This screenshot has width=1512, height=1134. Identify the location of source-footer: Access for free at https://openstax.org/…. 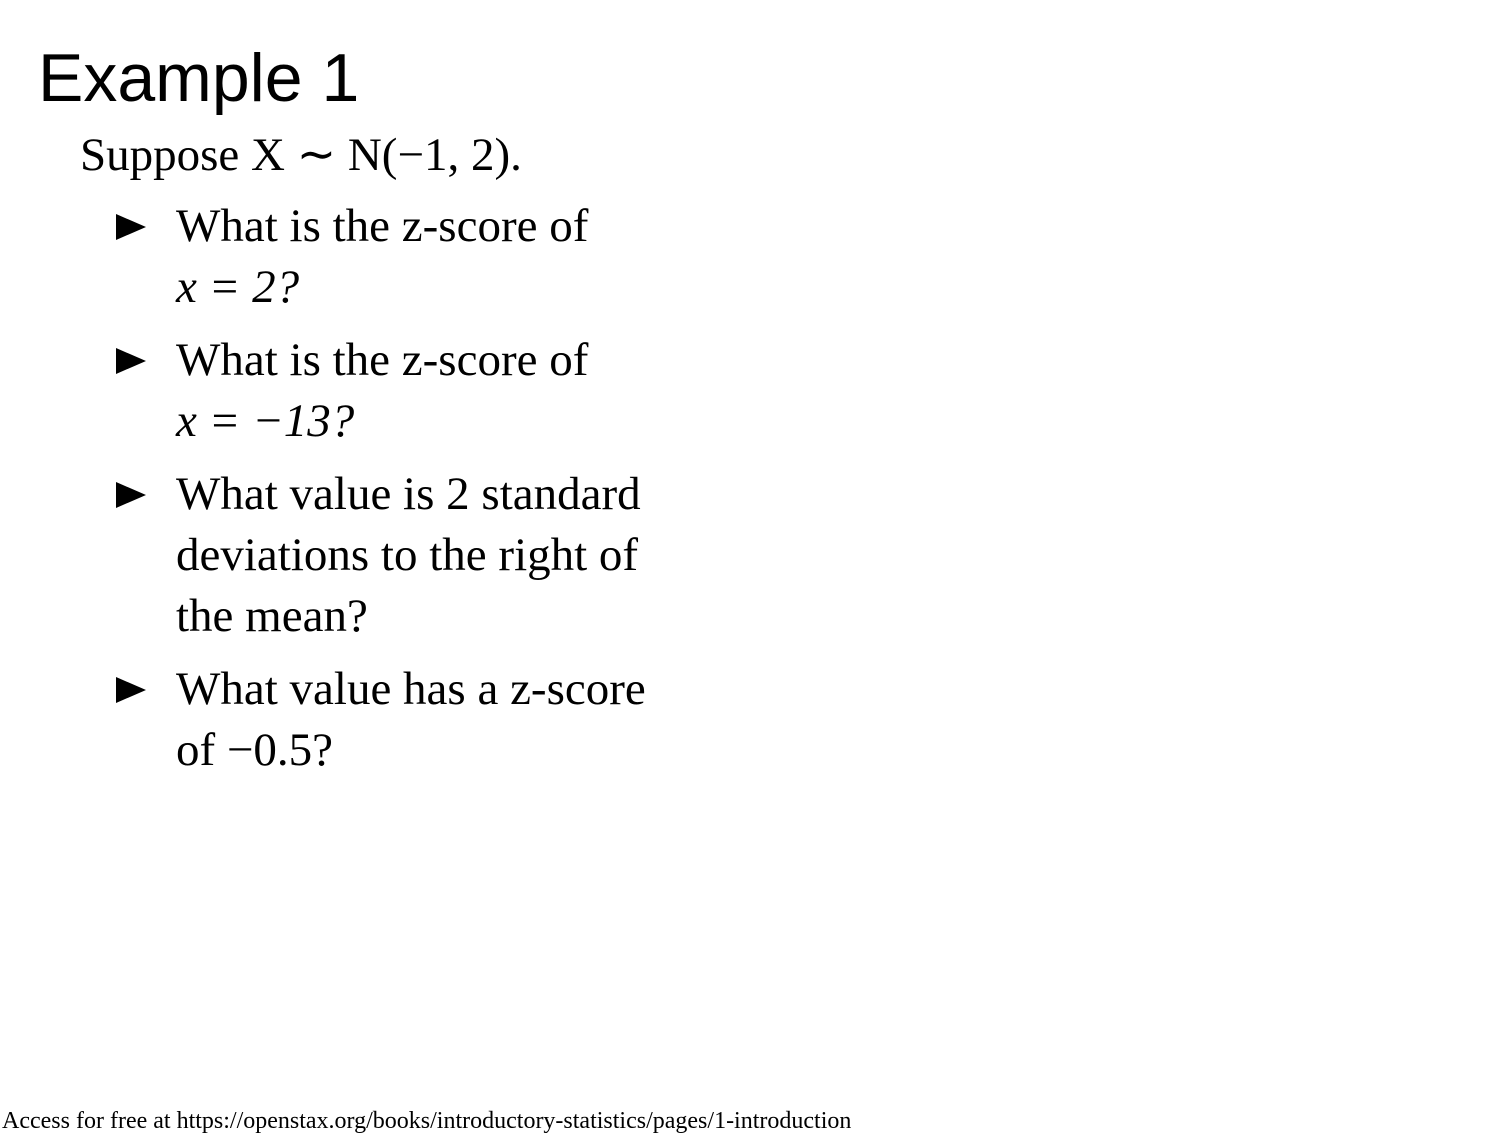
(427, 1121).